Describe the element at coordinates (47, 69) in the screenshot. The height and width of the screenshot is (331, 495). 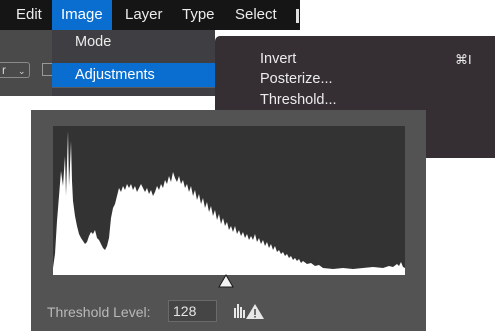
I see `toolbar-checkbox` at that location.